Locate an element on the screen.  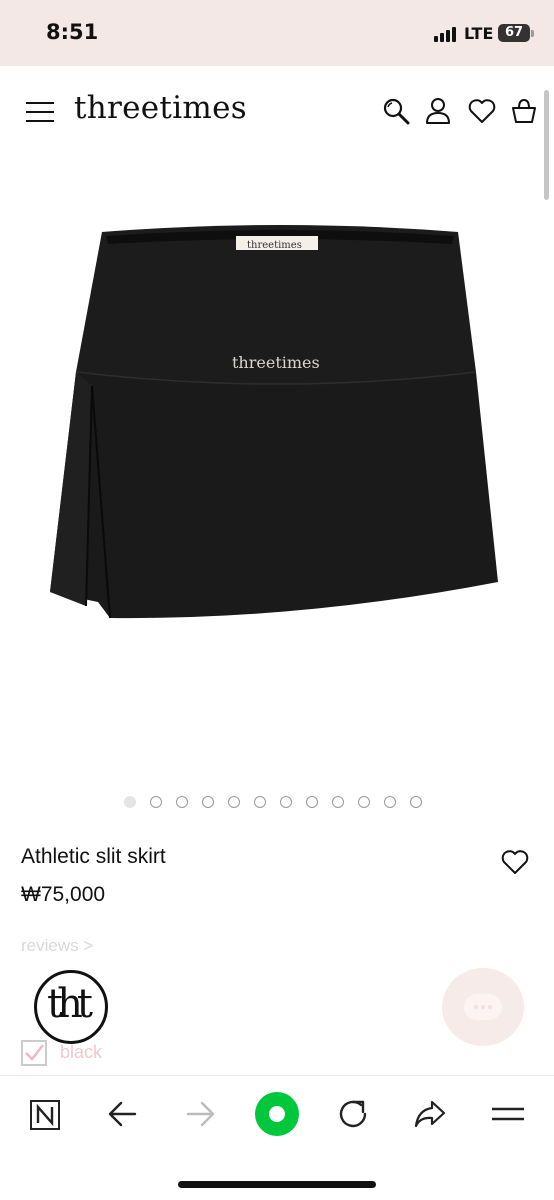
signal-icon is located at coordinates (447, 34).